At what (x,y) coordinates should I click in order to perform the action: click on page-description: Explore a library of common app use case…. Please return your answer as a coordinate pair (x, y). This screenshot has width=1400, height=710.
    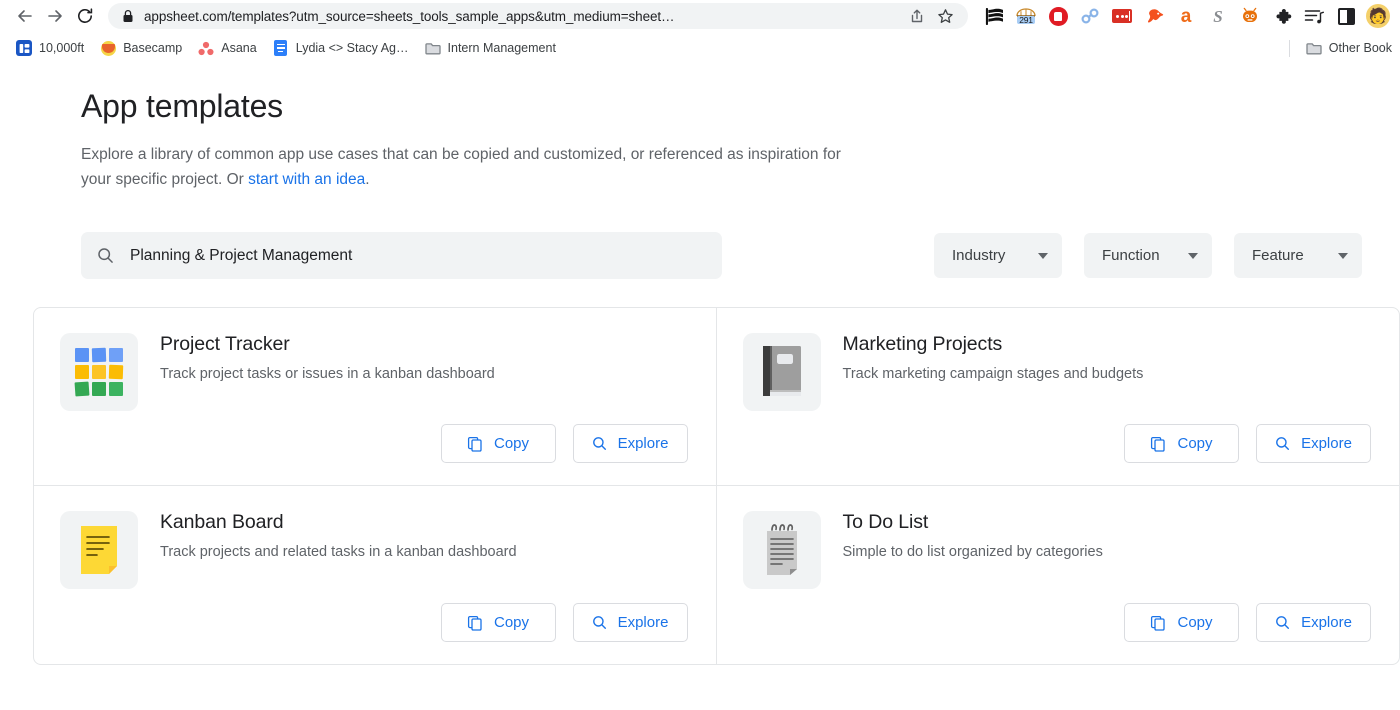
    Looking at the image, I should click on (476, 167).